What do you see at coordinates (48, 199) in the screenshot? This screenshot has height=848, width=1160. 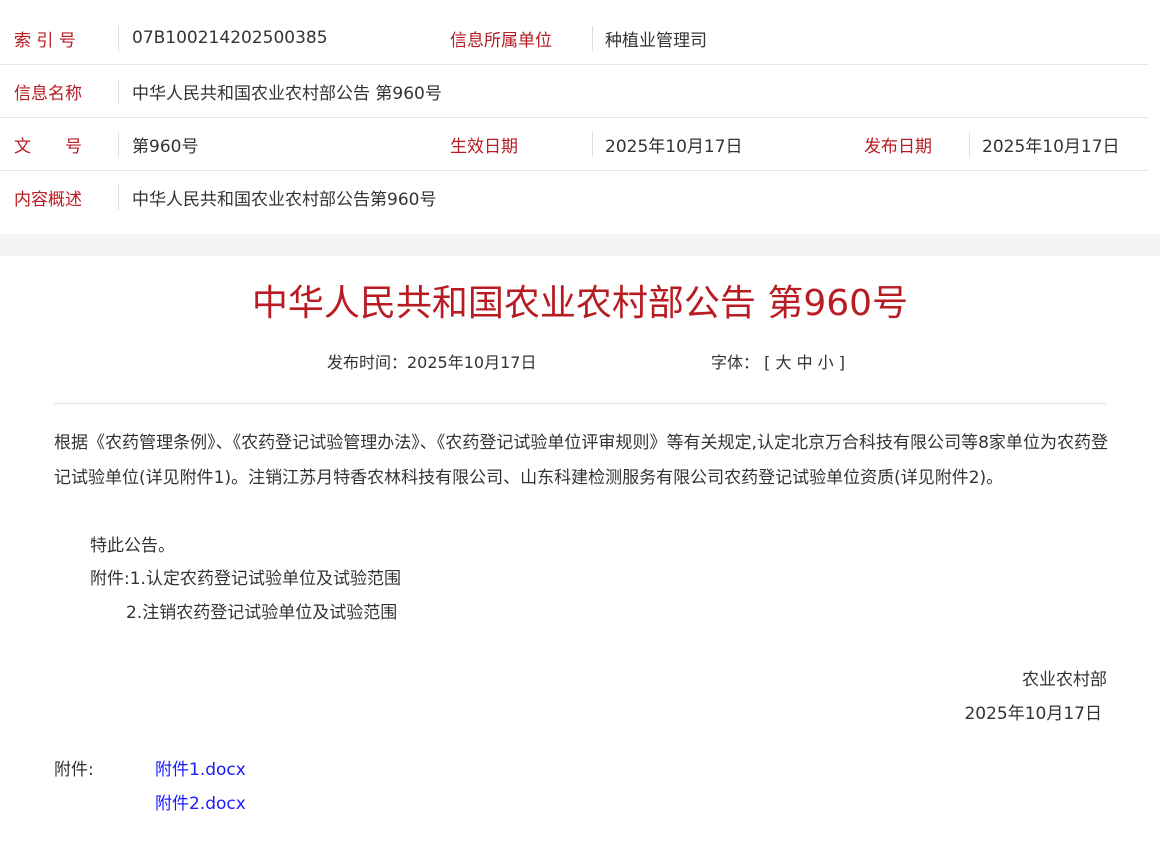 I see `summary-label: 内容概述` at bounding box center [48, 199].